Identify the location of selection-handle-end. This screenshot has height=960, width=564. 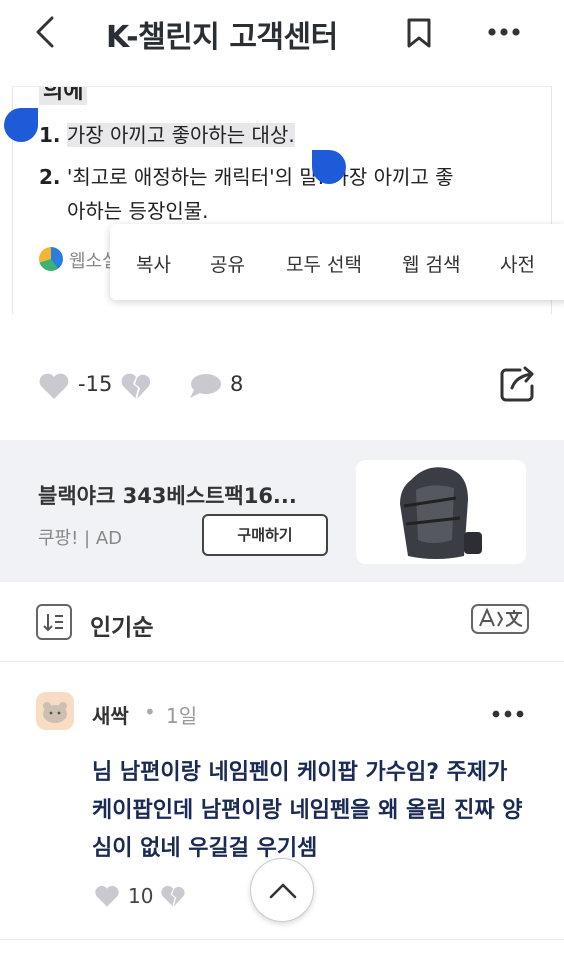
(329, 167).